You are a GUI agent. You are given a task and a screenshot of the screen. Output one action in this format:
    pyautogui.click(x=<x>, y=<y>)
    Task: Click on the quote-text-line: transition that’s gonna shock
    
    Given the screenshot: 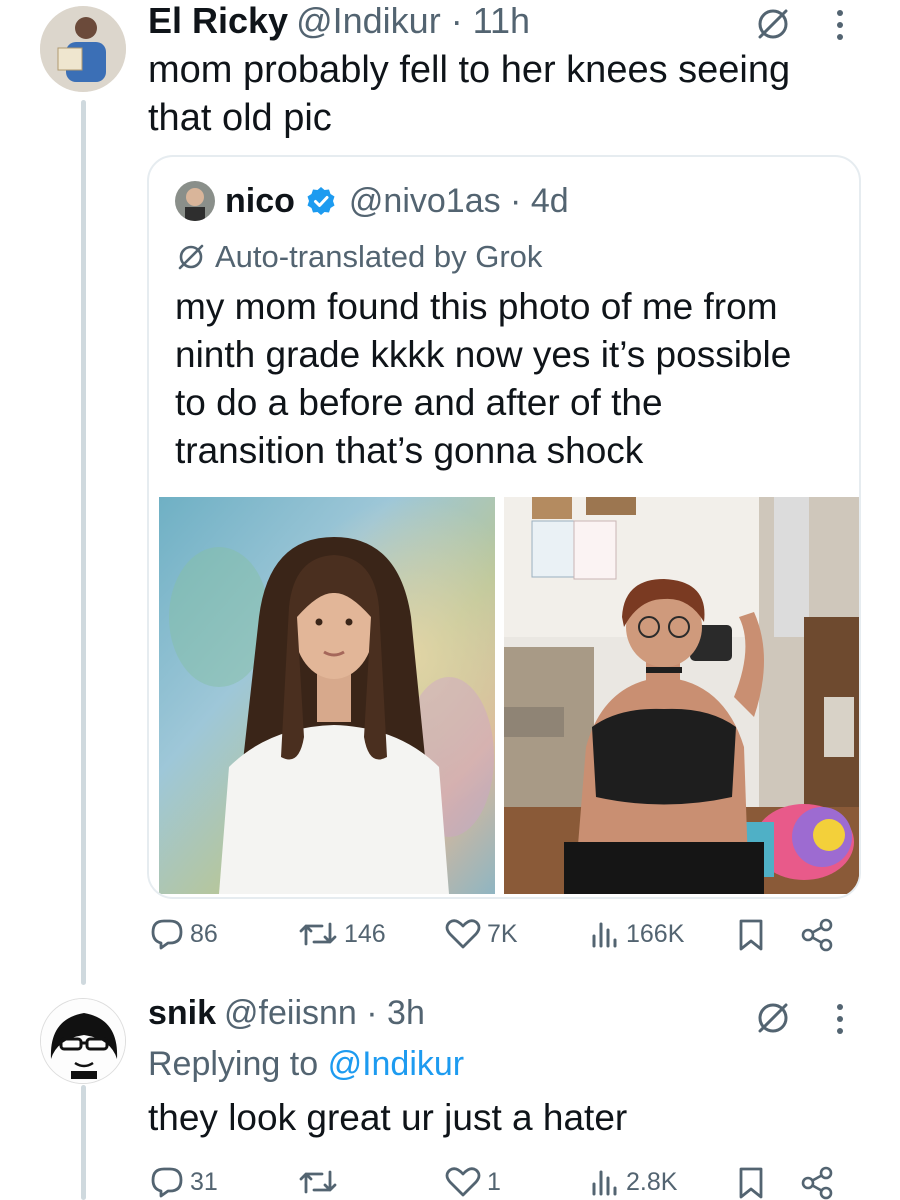 What is the action you would take?
    pyautogui.click(x=409, y=450)
    